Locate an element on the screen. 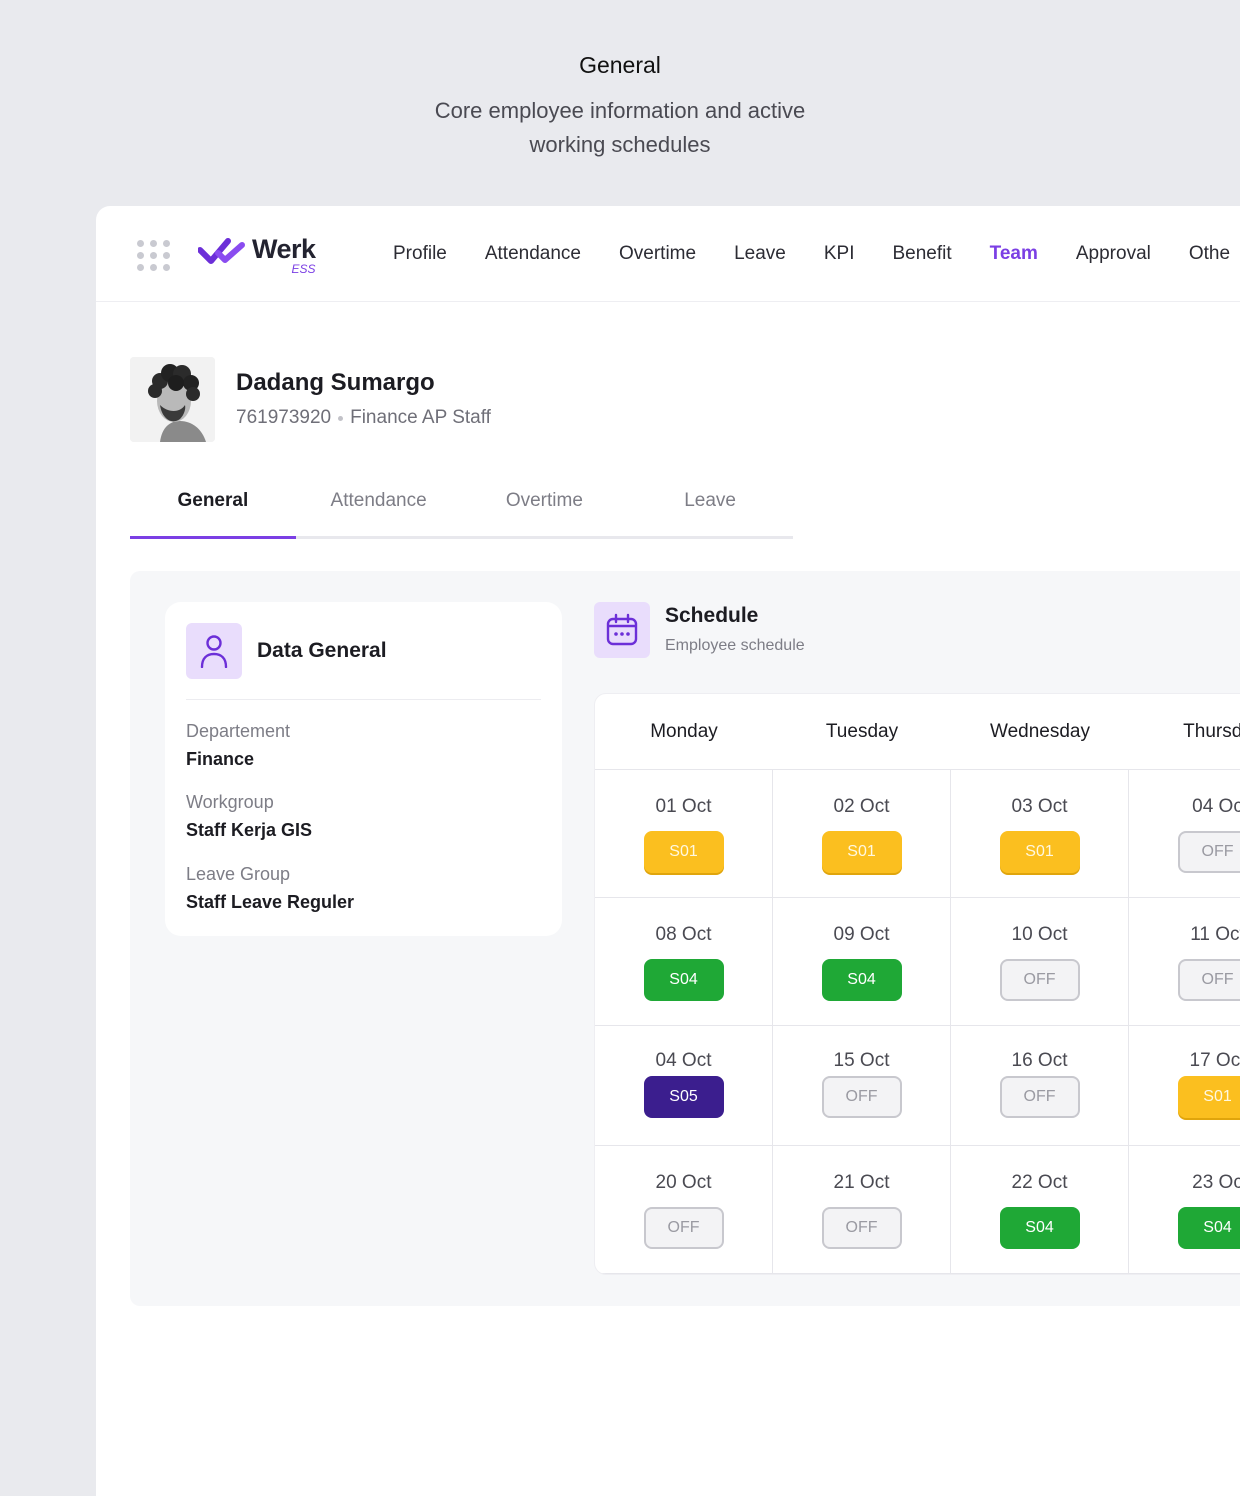 The width and height of the screenshot is (1240, 1496). calendar-header-row: Monday Tuesday Wednesday Thursda is located at coordinates (917, 732).